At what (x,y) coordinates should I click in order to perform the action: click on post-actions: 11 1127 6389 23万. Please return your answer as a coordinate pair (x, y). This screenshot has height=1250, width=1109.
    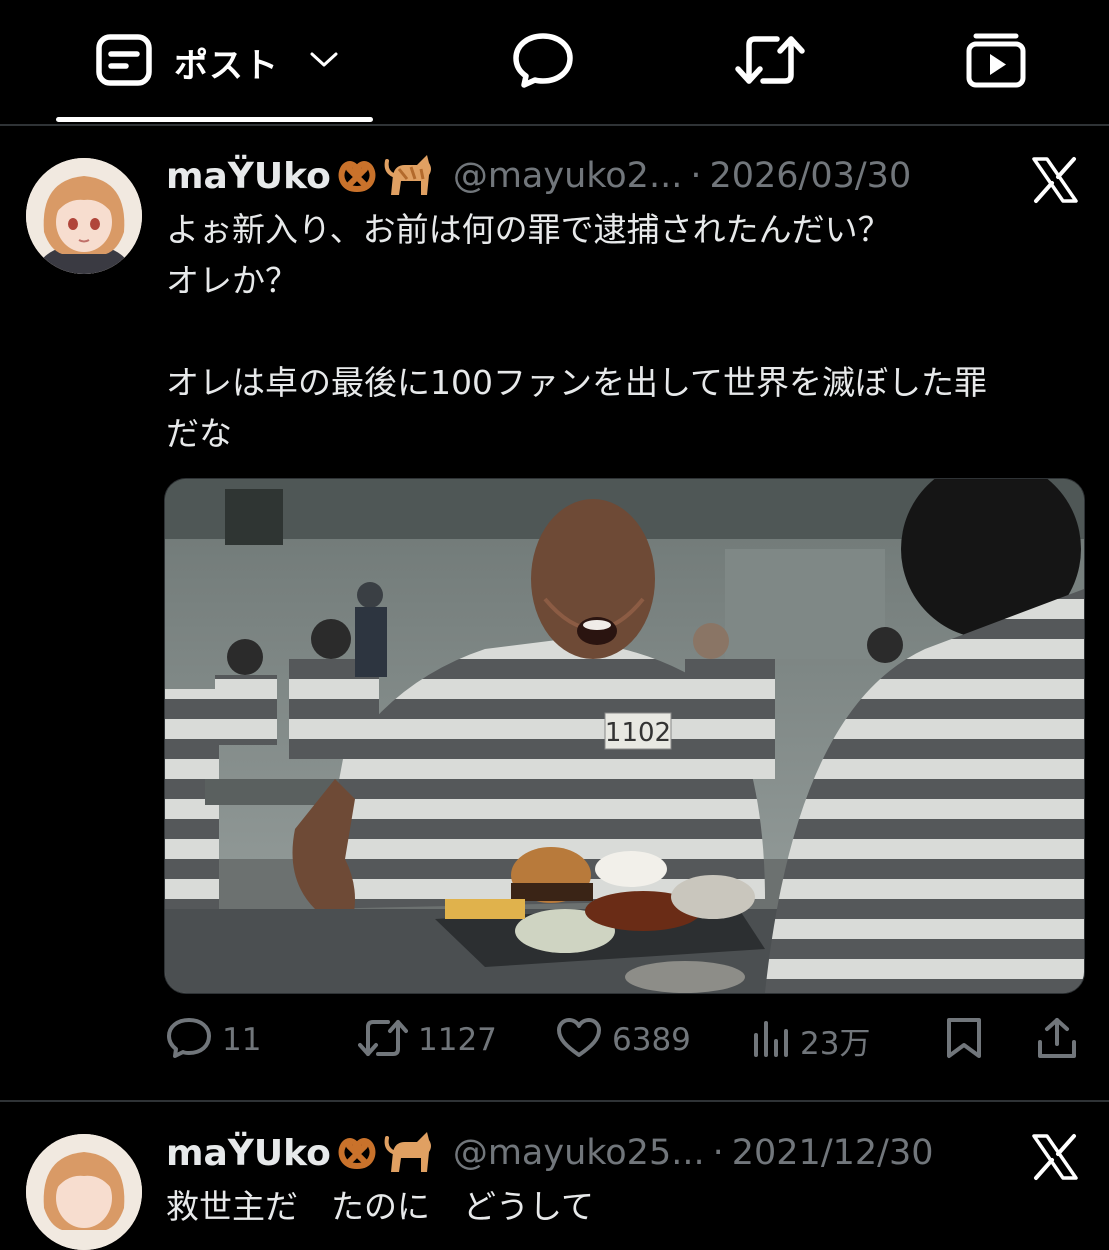
    Looking at the image, I should click on (624, 1040).